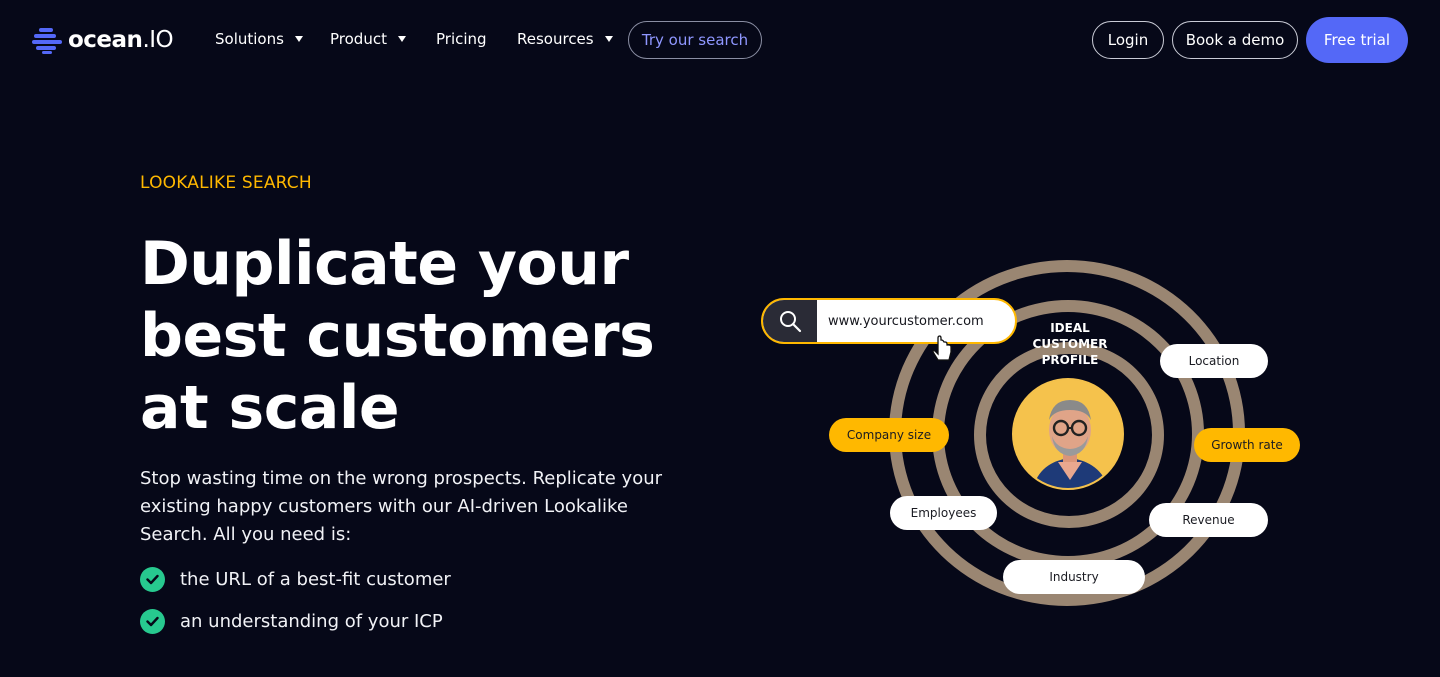  I want to click on tag-employees: Employees, so click(943, 513).